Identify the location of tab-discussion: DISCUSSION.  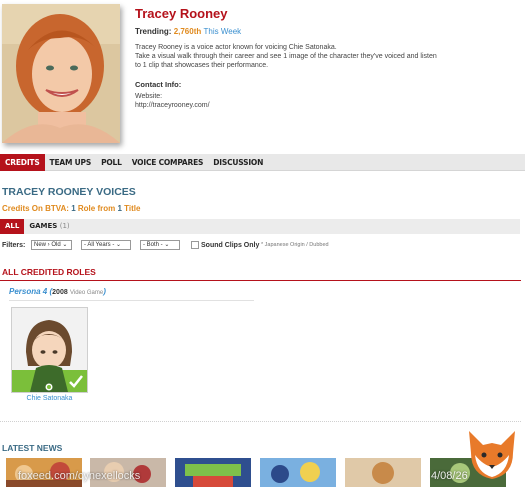
(238, 162).